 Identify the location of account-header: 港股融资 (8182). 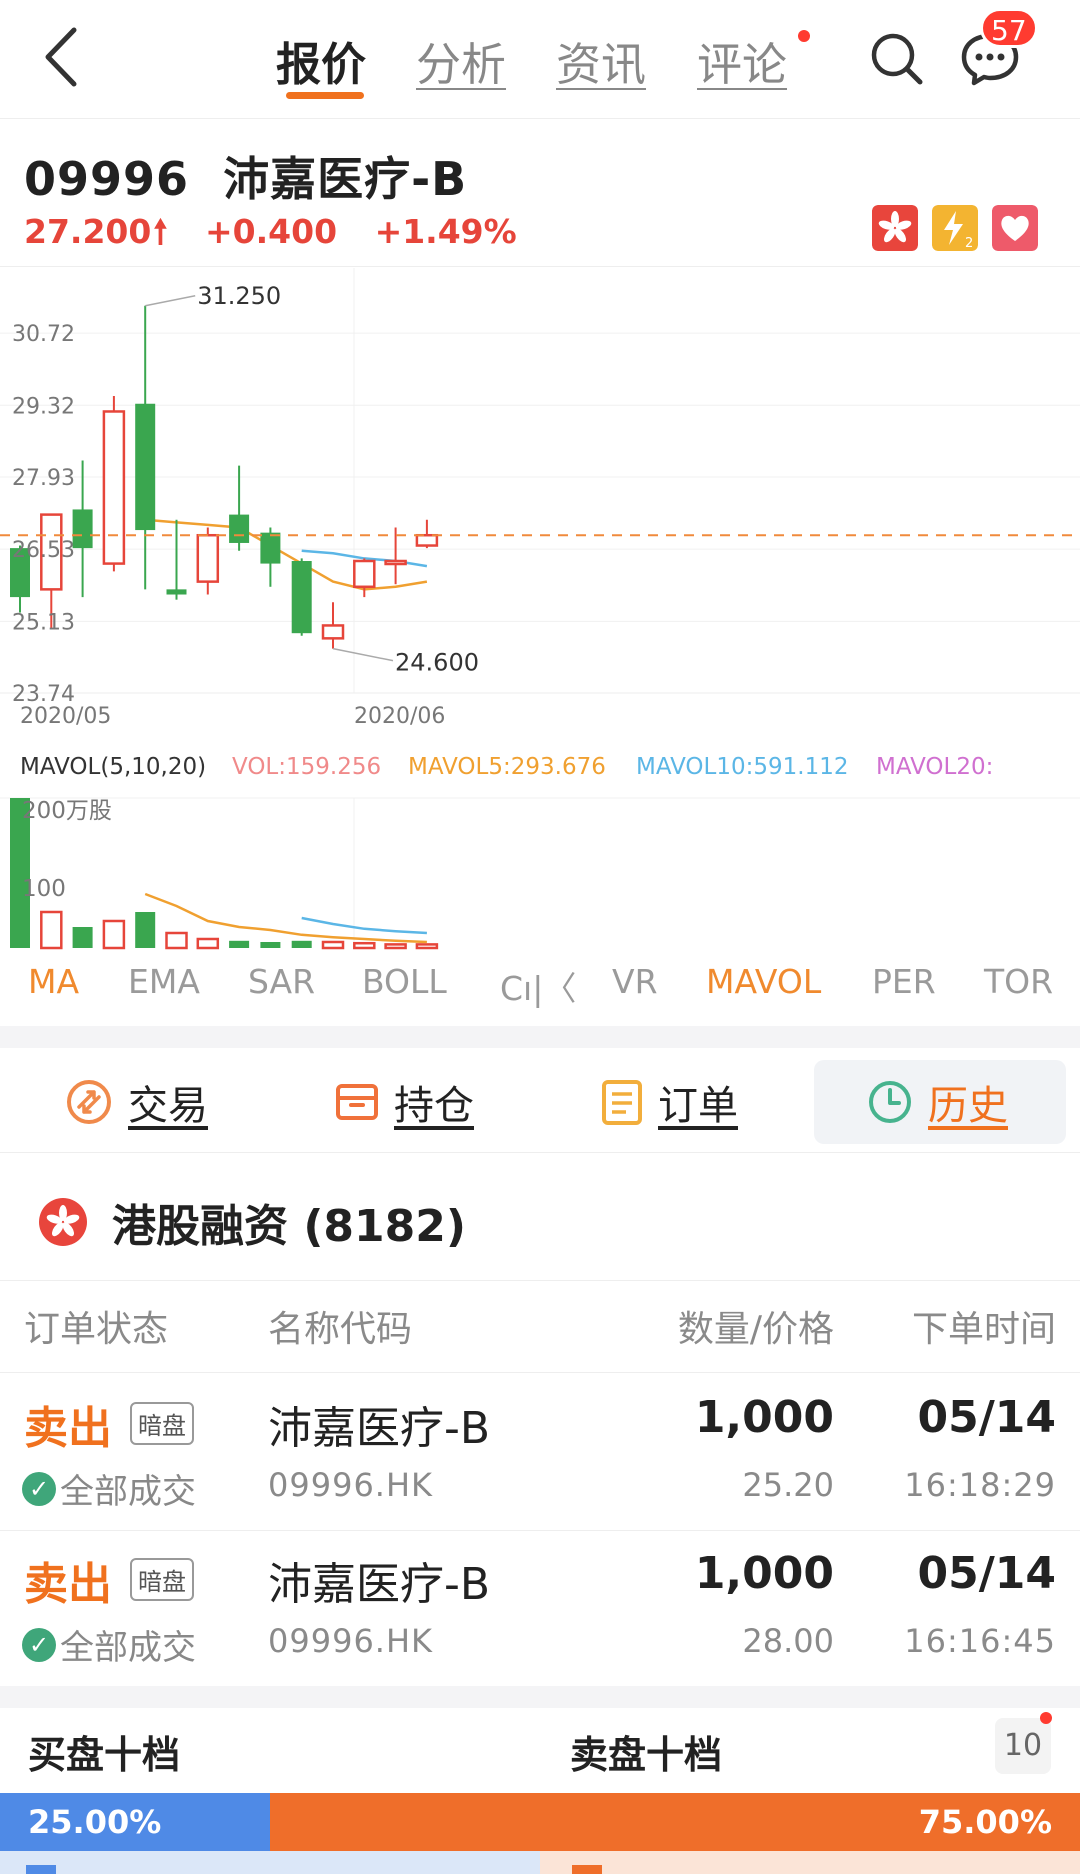
(252, 1222).